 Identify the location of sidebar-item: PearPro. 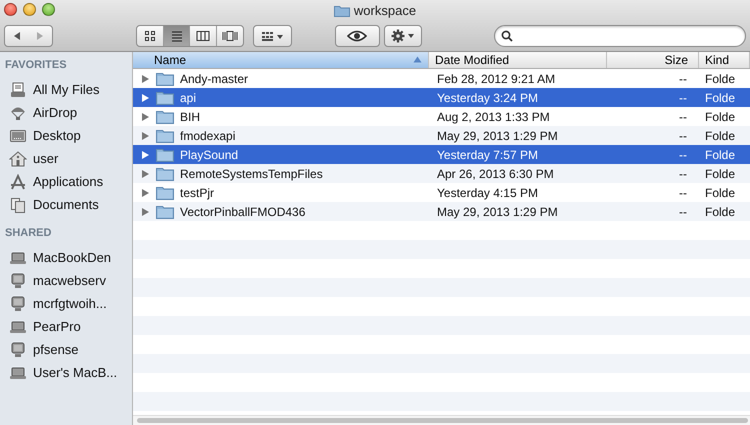
(66, 326).